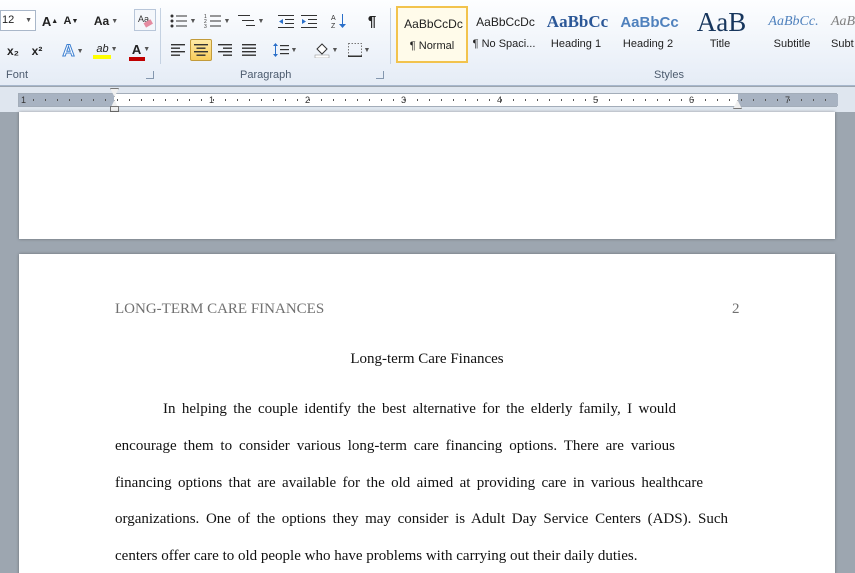  What do you see at coordinates (792, 44) in the screenshot?
I see `style-name: Subtitle` at bounding box center [792, 44].